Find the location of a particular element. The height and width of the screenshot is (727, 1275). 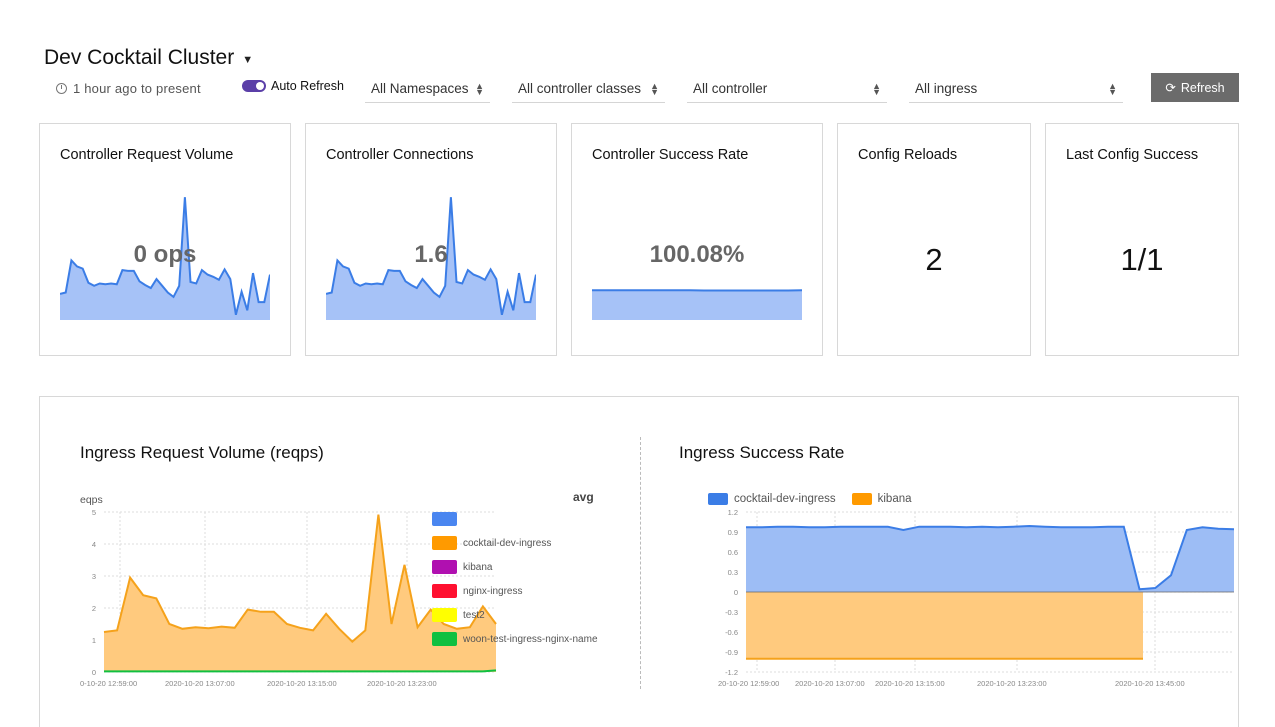

cluster-title: Dev Cocktail Cluster ▼ is located at coordinates (148, 58).